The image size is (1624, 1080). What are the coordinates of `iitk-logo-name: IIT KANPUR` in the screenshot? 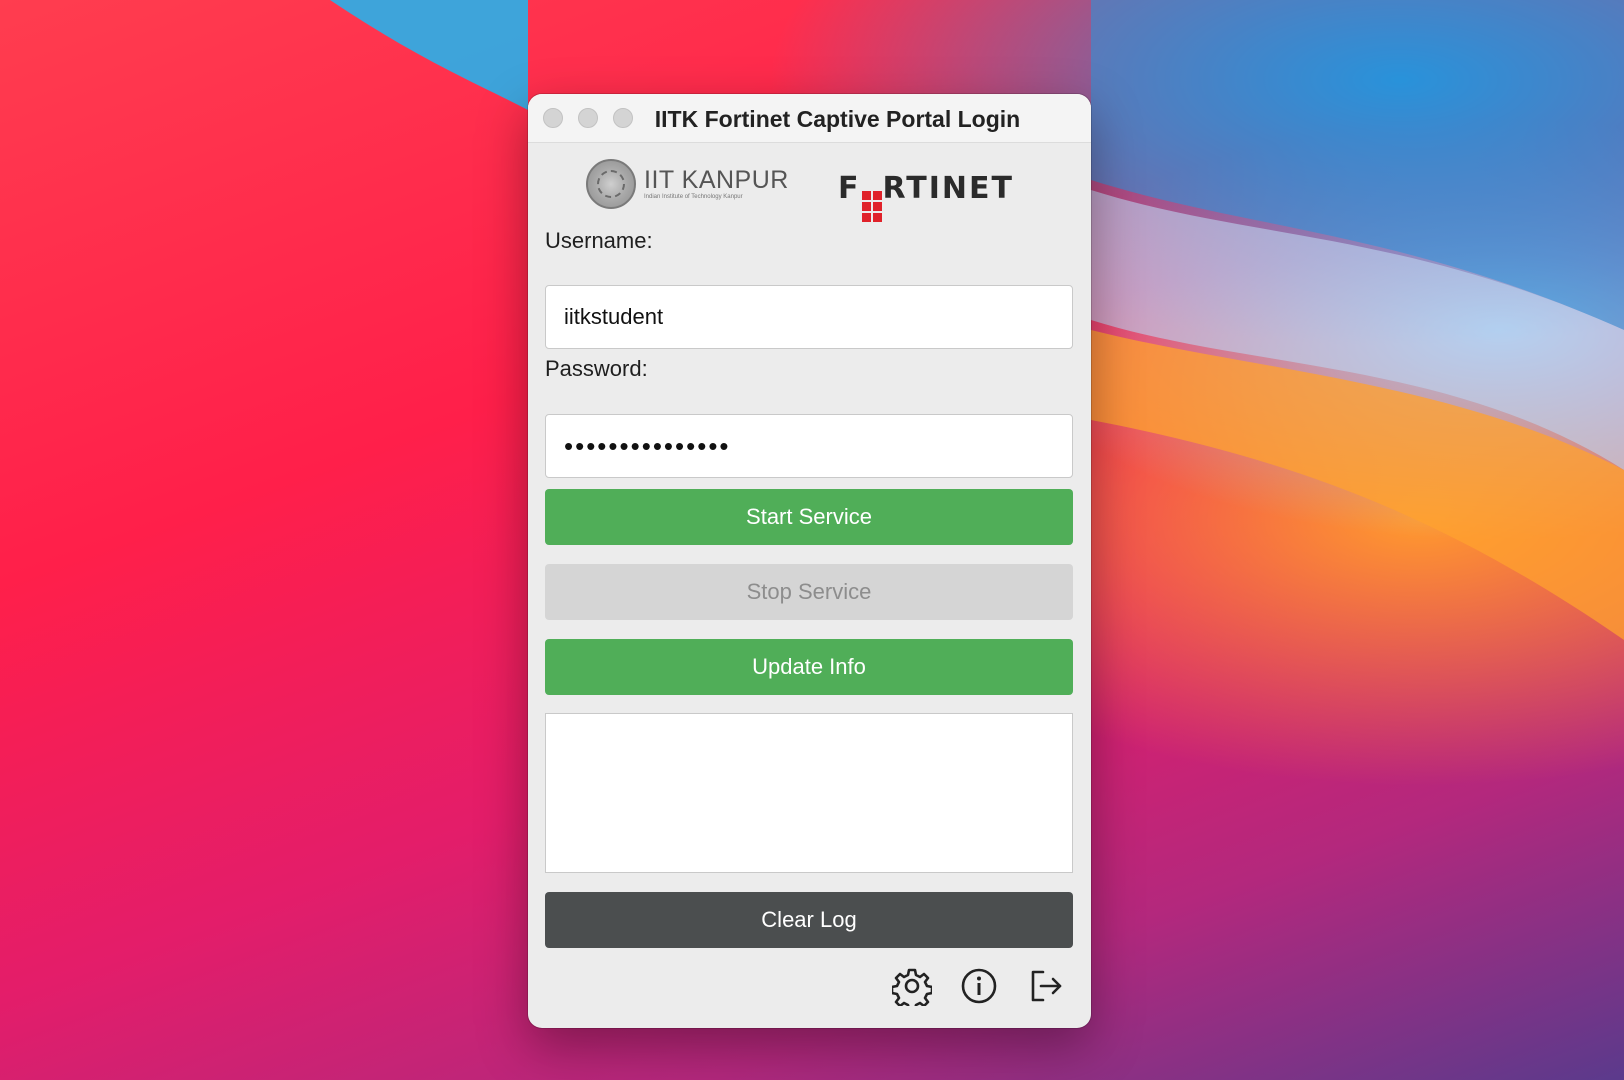 It's located at (716, 180).